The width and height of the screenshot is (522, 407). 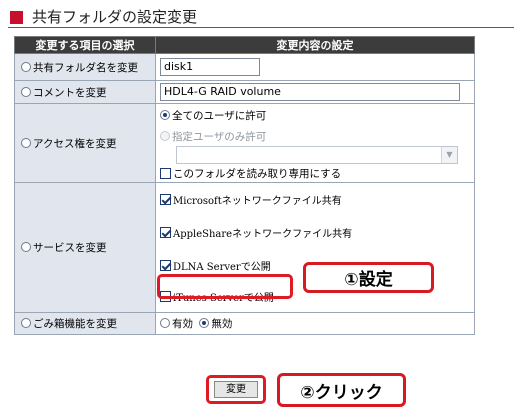 I want to click on row-comment: コメントを変更 HDL4-G RAID volume, so click(x=244, y=92).